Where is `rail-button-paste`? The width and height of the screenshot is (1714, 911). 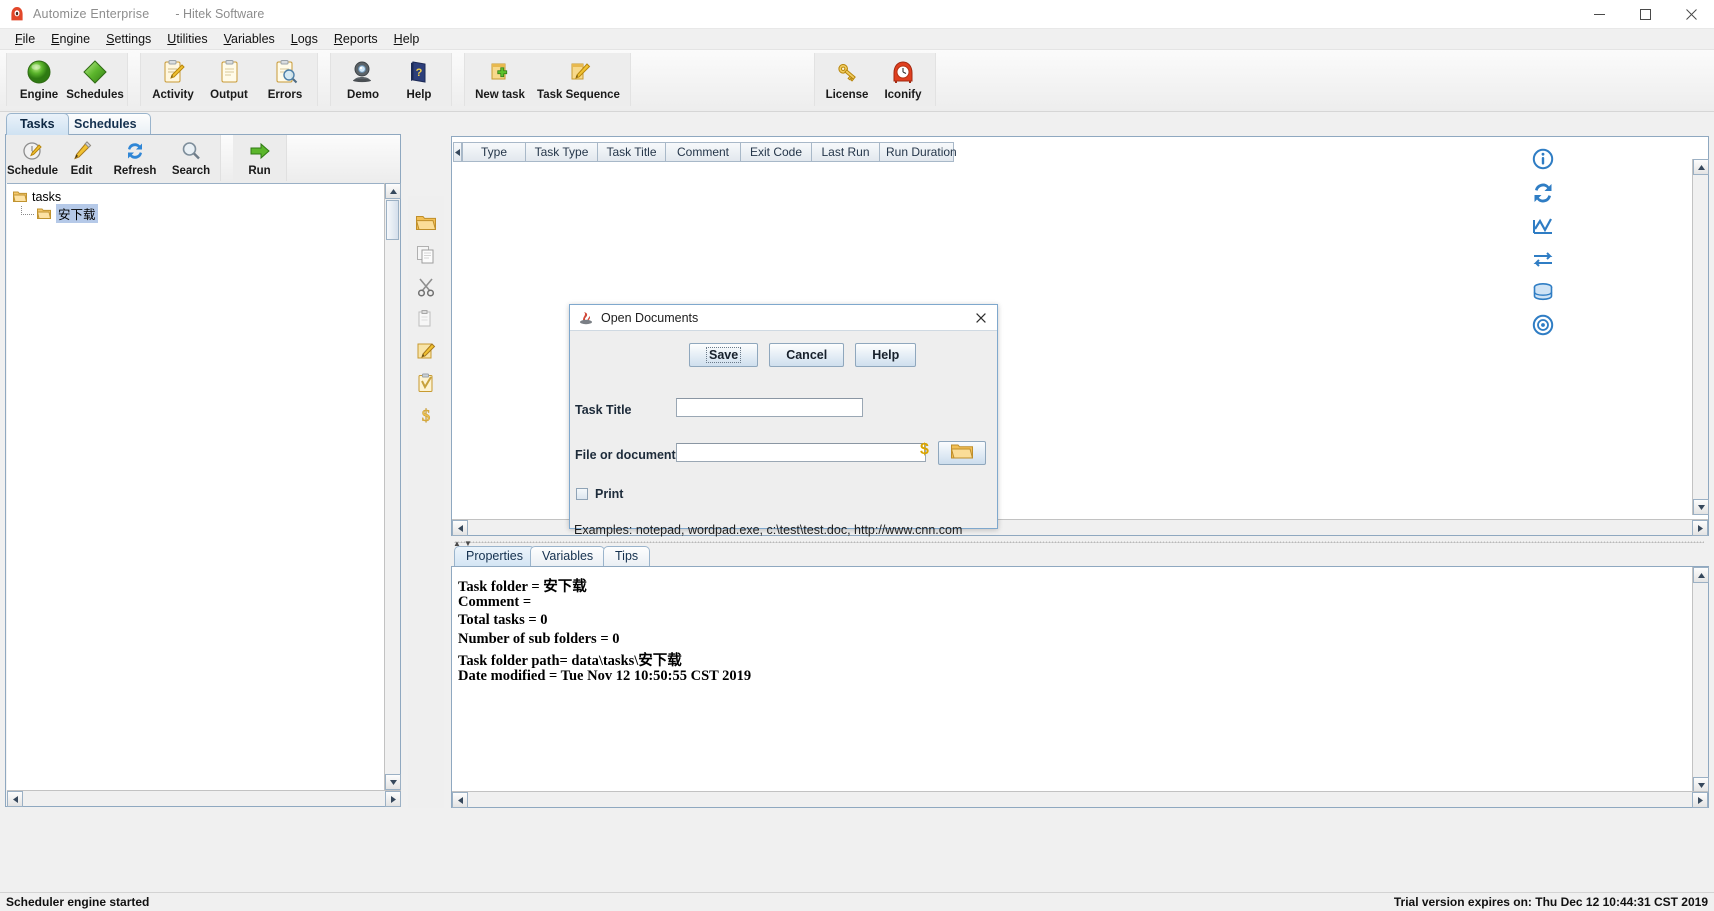 rail-button-paste is located at coordinates (426, 320).